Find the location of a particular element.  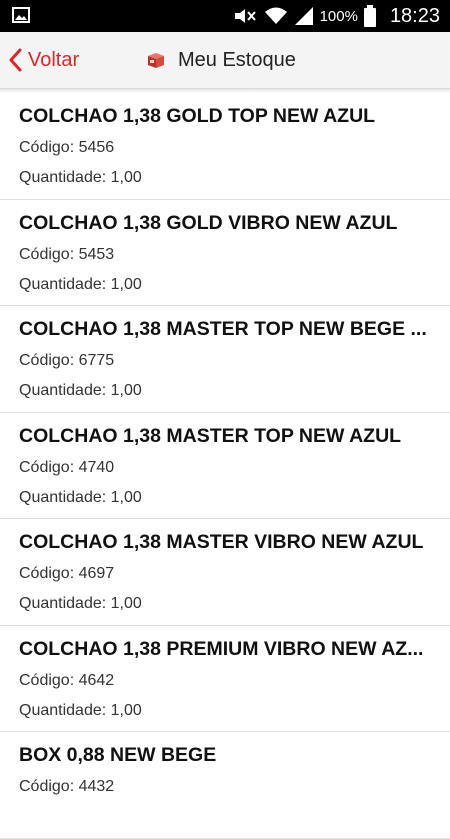

action-bar: Voltar Meu Estoque is located at coordinates (225, 60).